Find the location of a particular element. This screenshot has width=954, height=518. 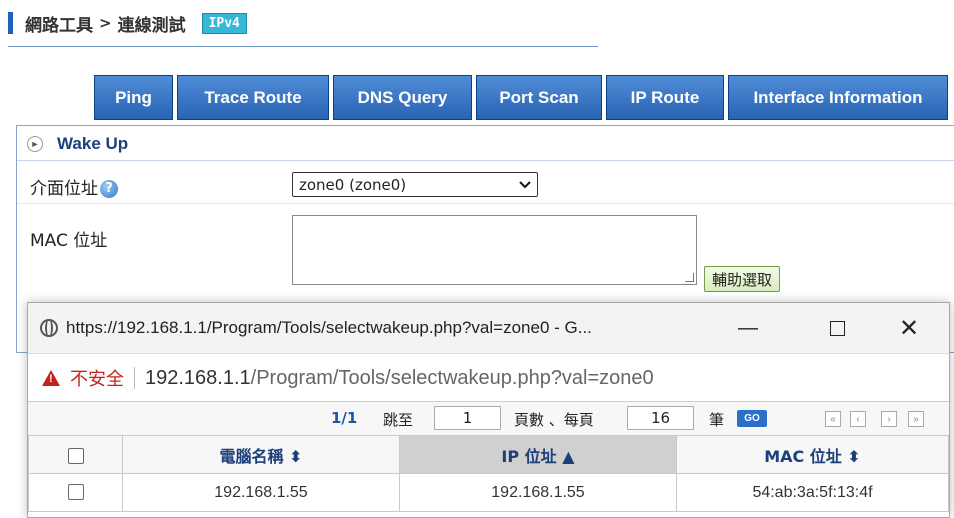

address-separator is located at coordinates (134, 378).